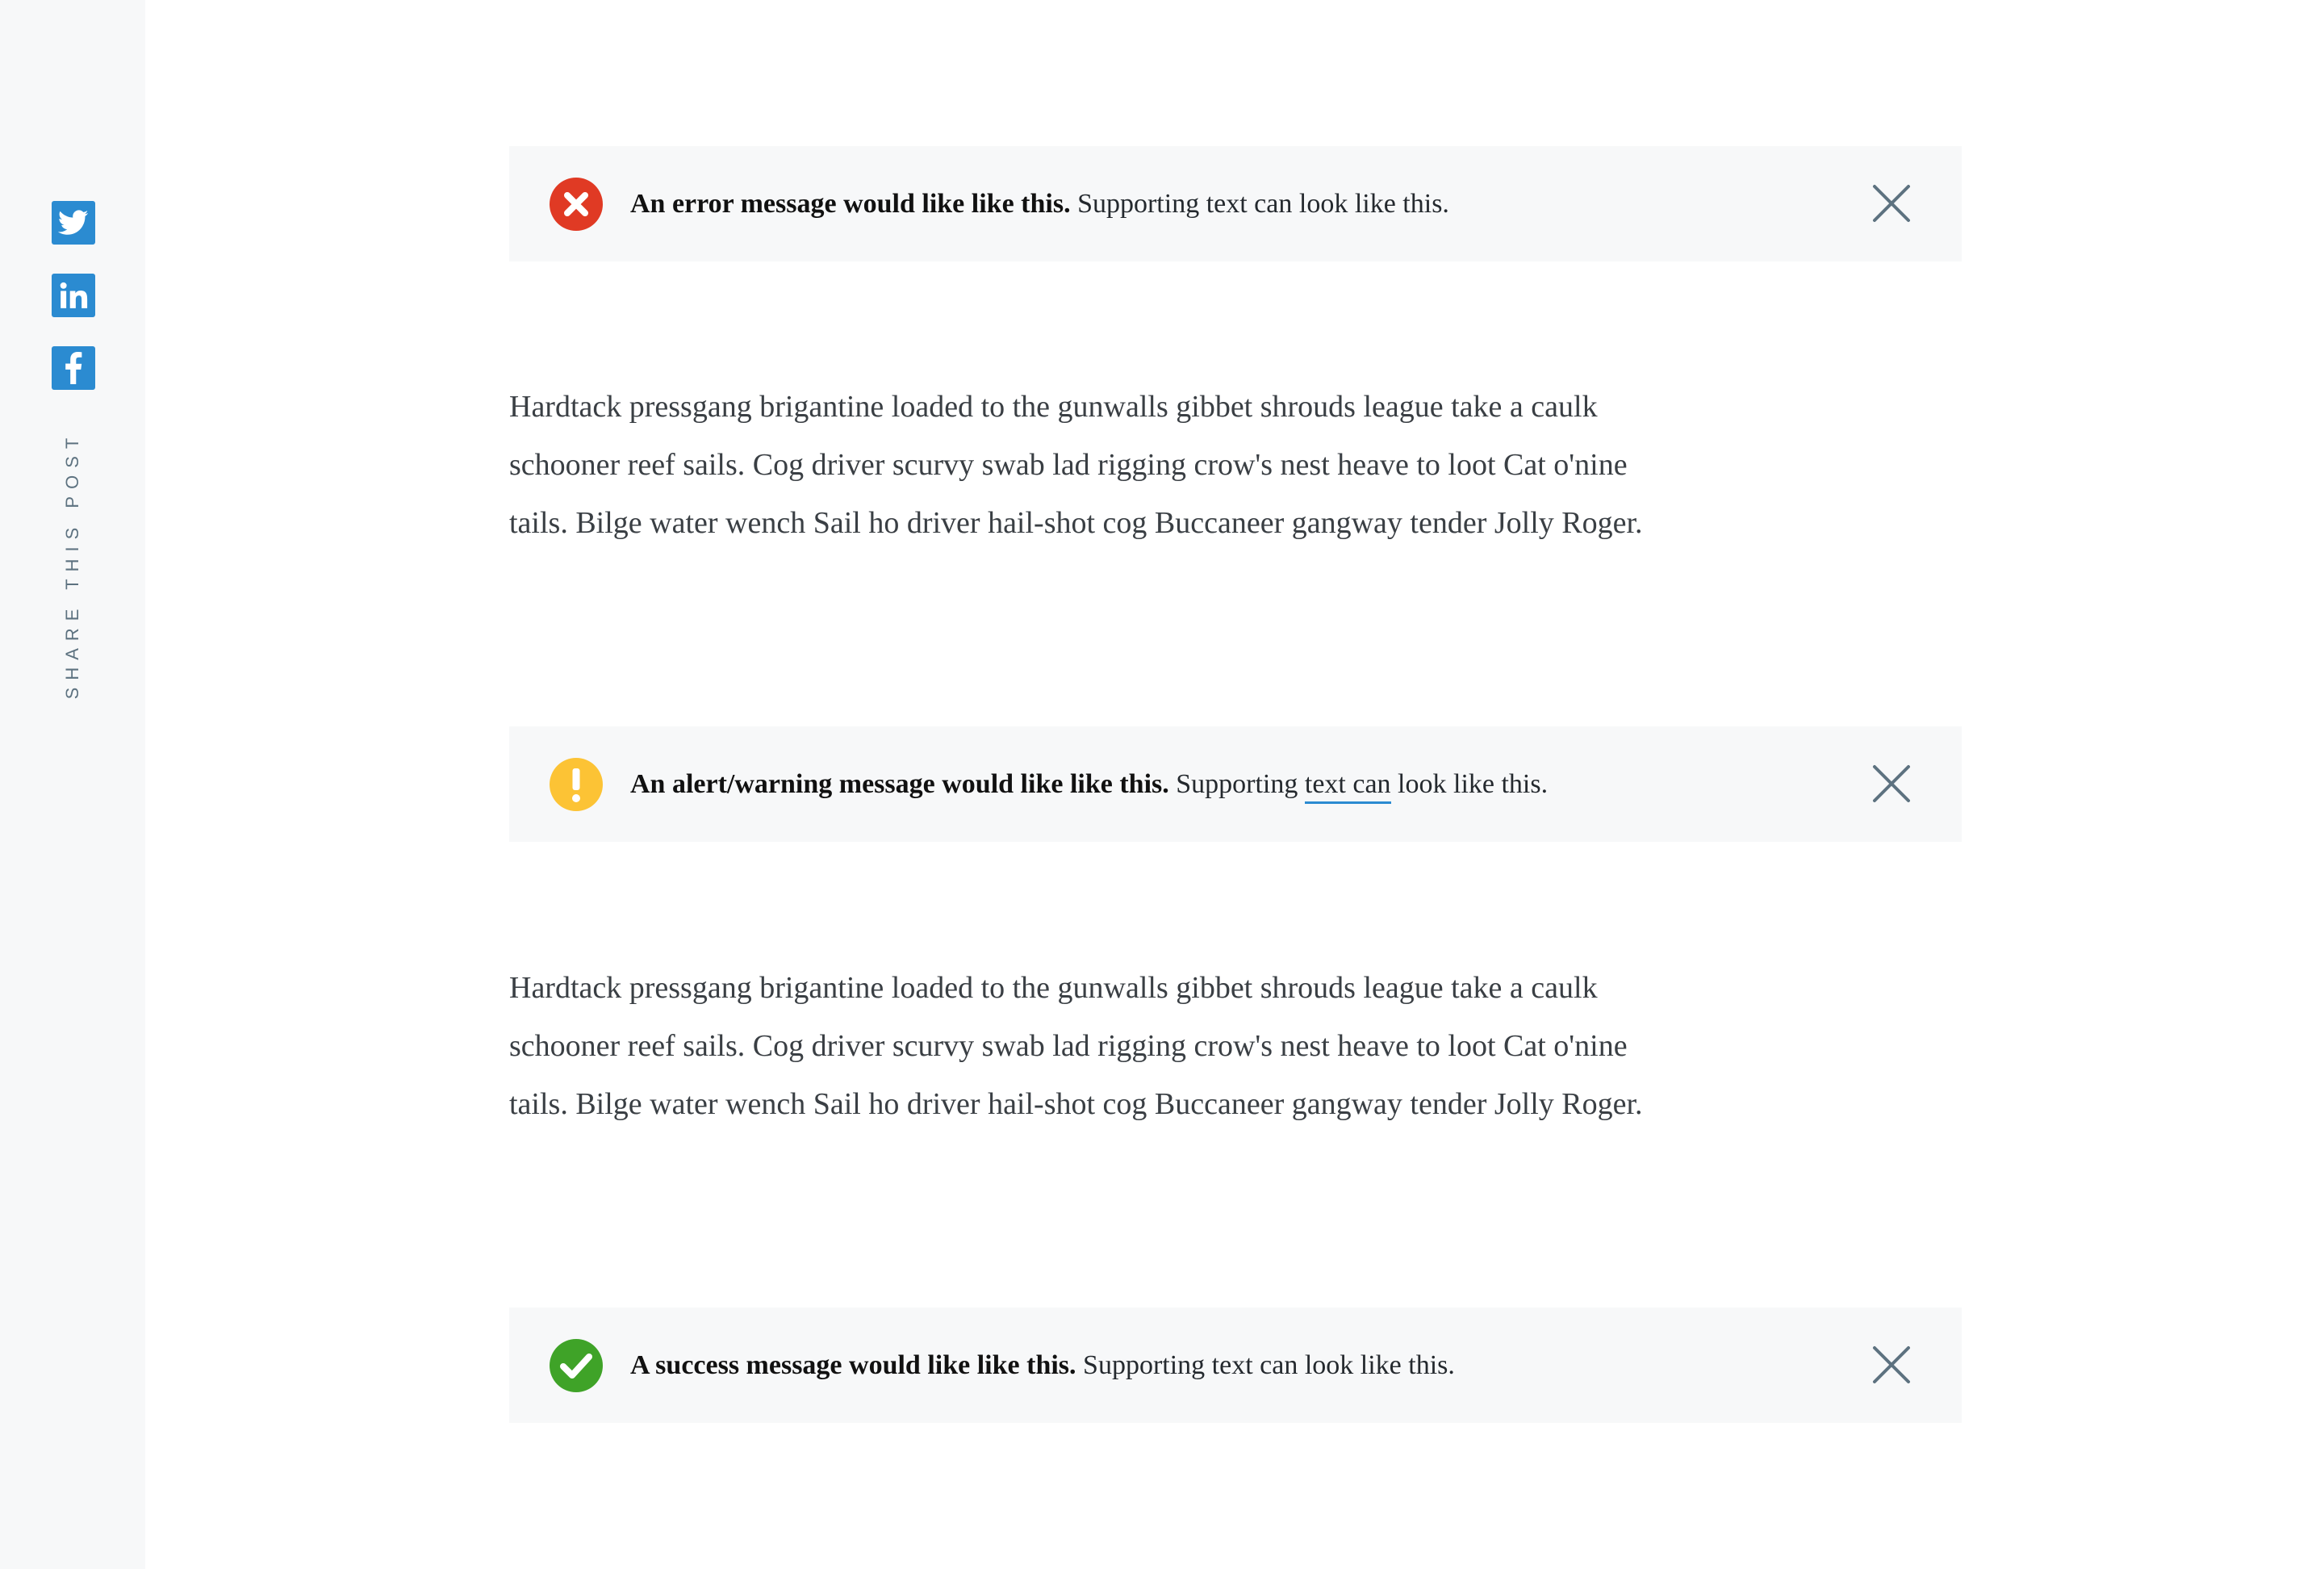 The height and width of the screenshot is (1569, 2324). I want to click on twitter-share-button, so click(73, 223).